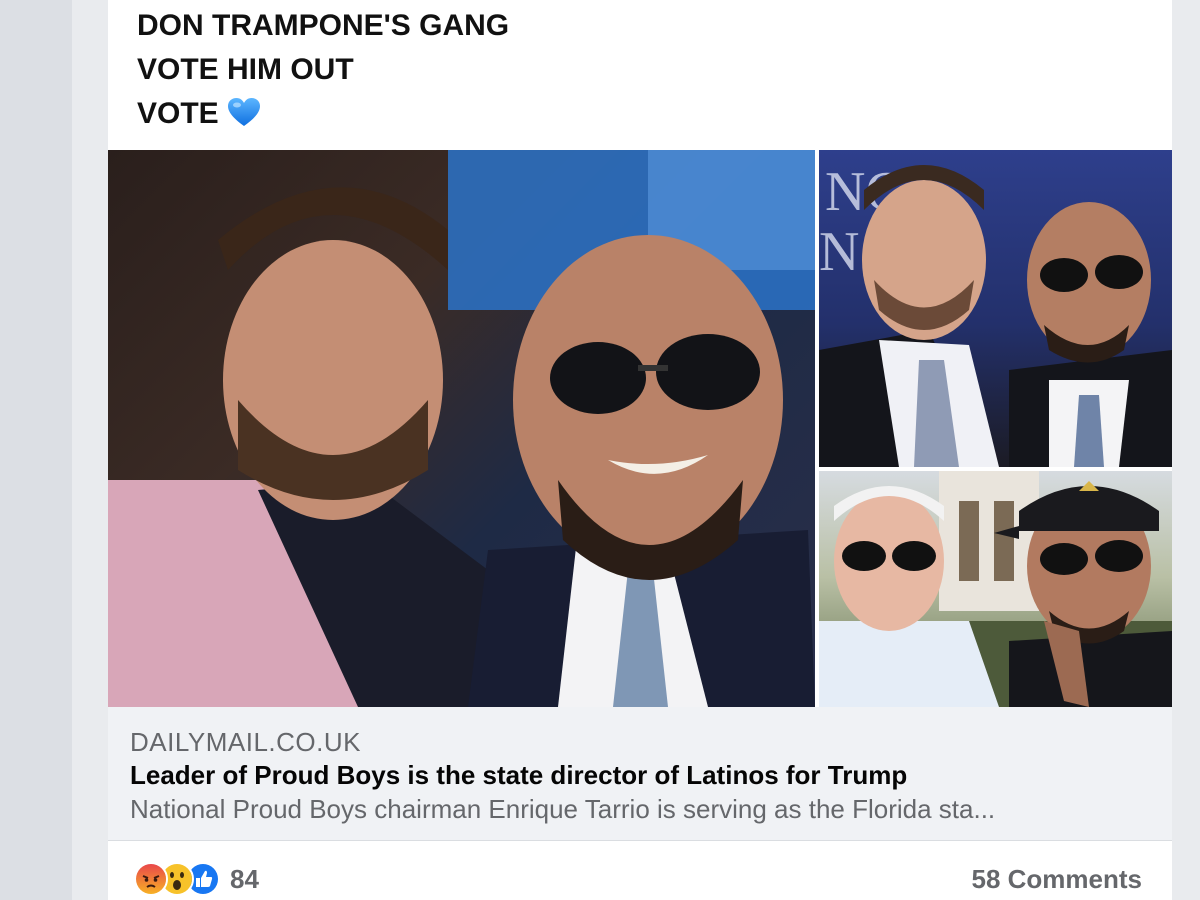  I want to click on blue-heart-icon, so click(244, 111).